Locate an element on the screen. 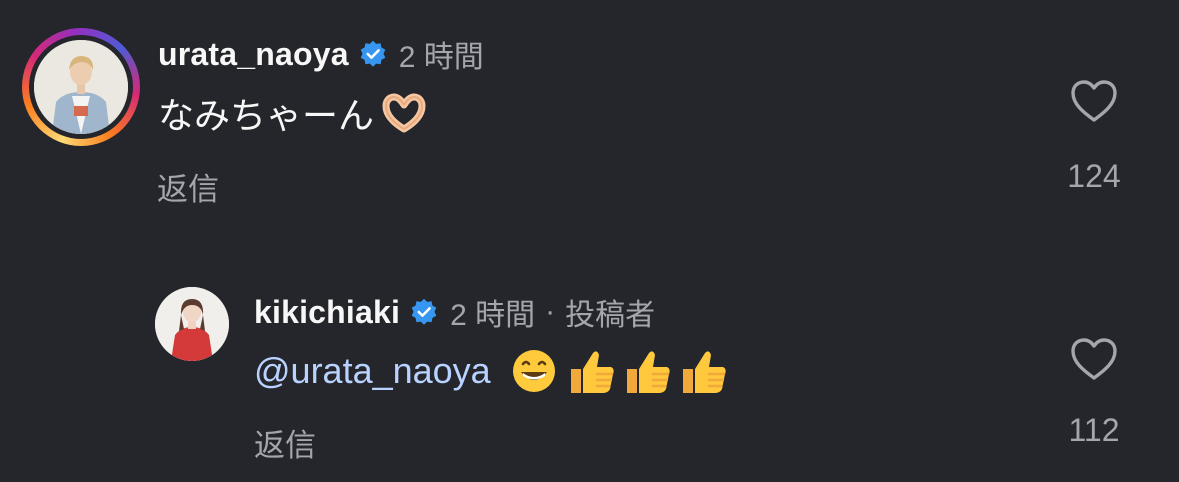  comment-text: なみちゃーん is located at coordinates (292, 113).